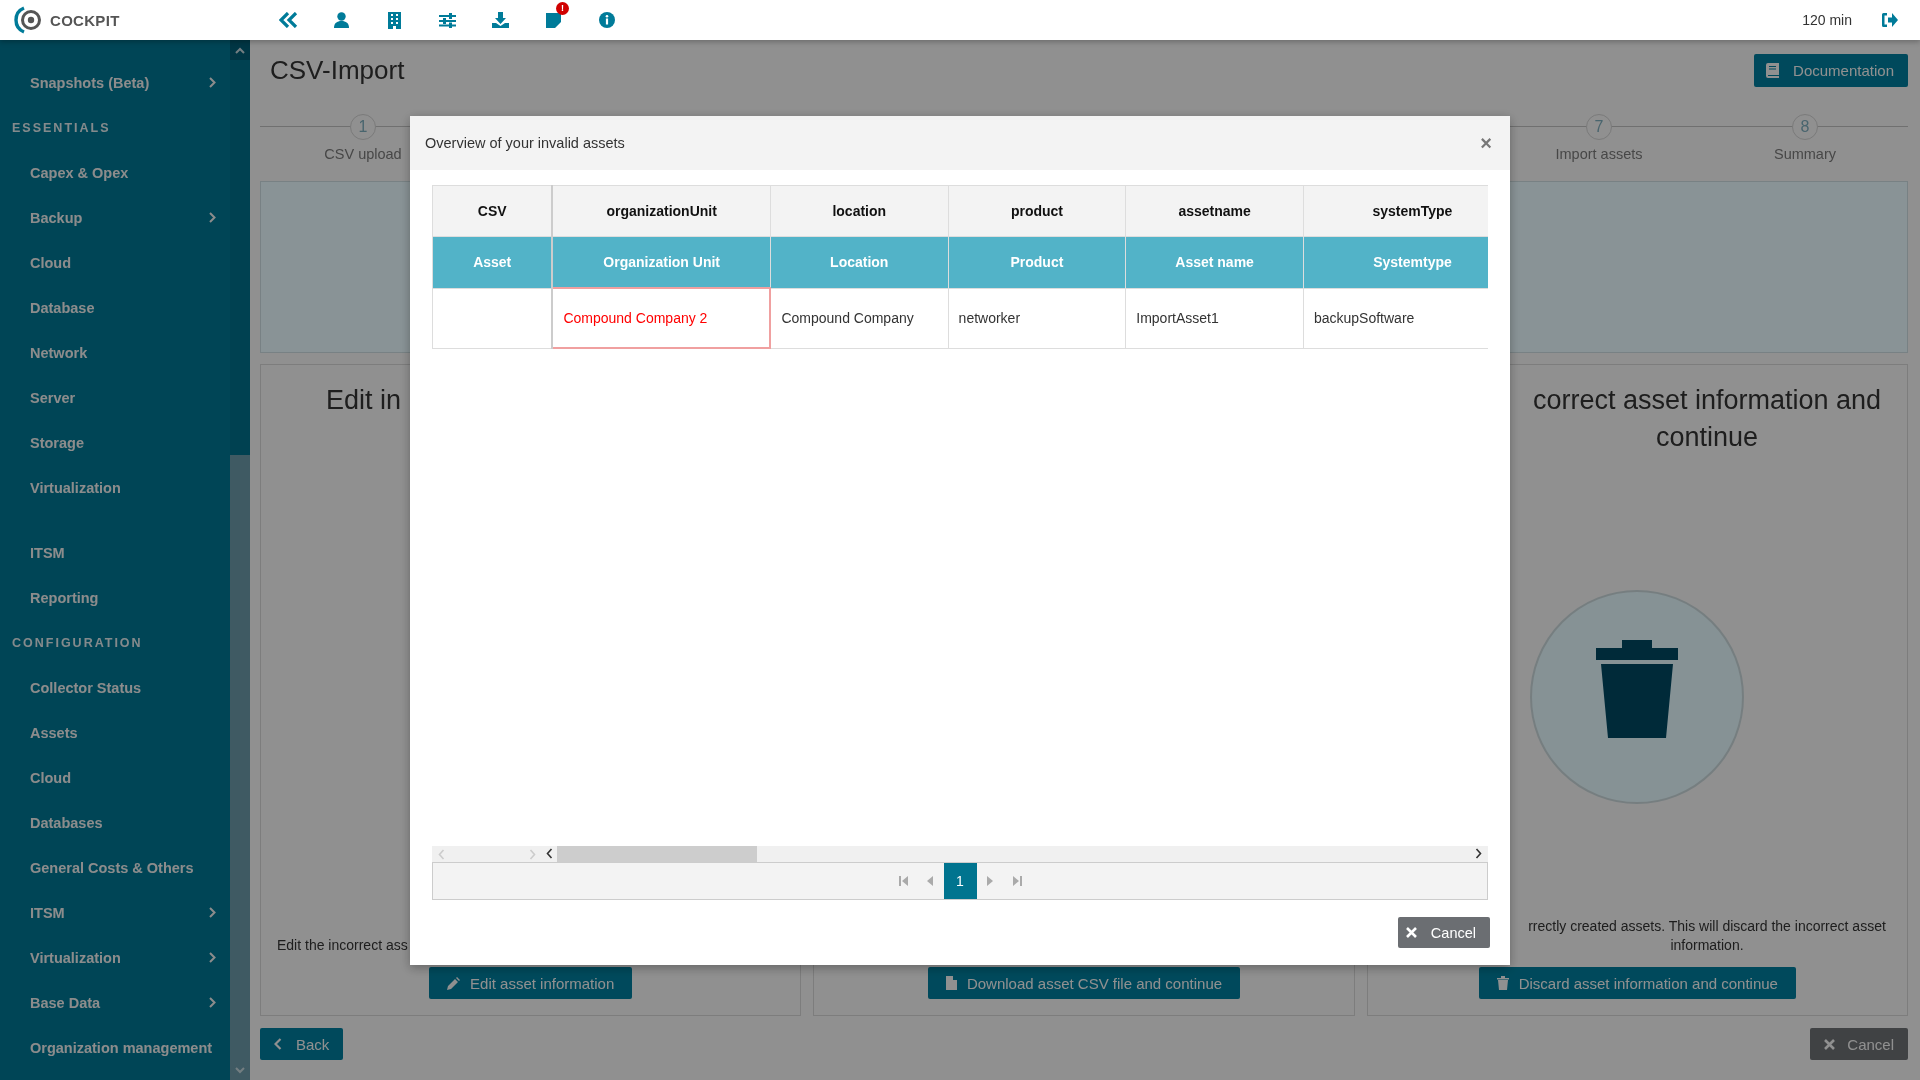 Image resolution: width=1920 pixels, height=1080 pixels. What do you see at coordinates (1214, 318) in the screenshot?
I see `table-cell: ImportAsset1` at bounding box center [1214, 318].